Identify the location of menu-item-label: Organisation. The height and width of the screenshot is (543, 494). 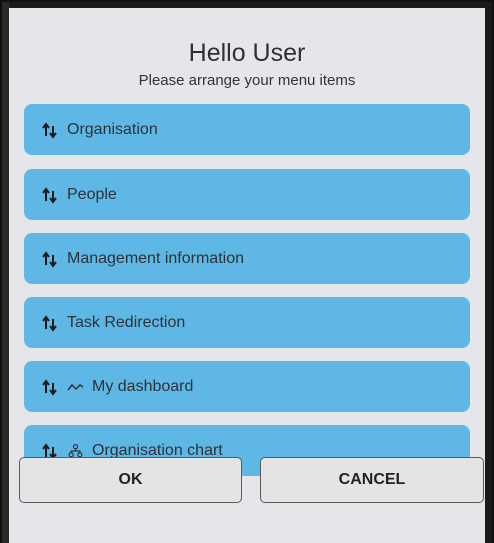
(112, 129).